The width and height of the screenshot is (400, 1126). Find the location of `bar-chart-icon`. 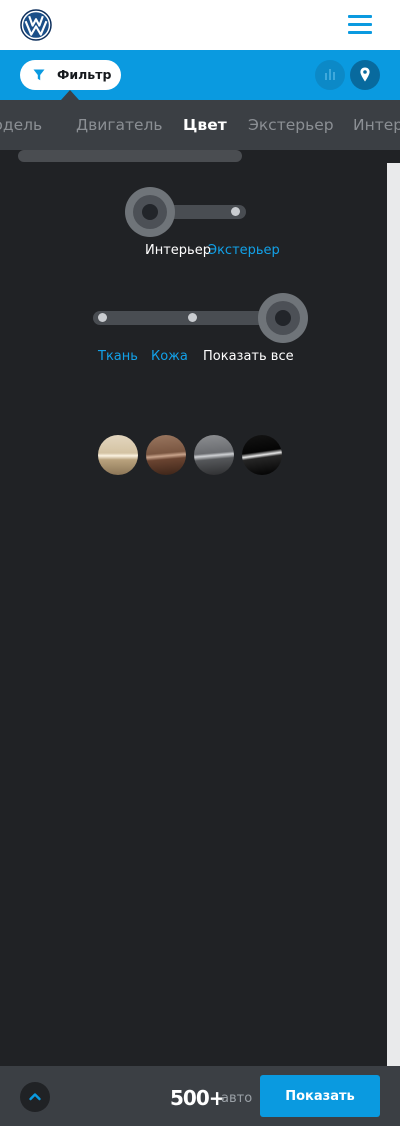

bar-chart-icon is located at coordinates (330, 74).